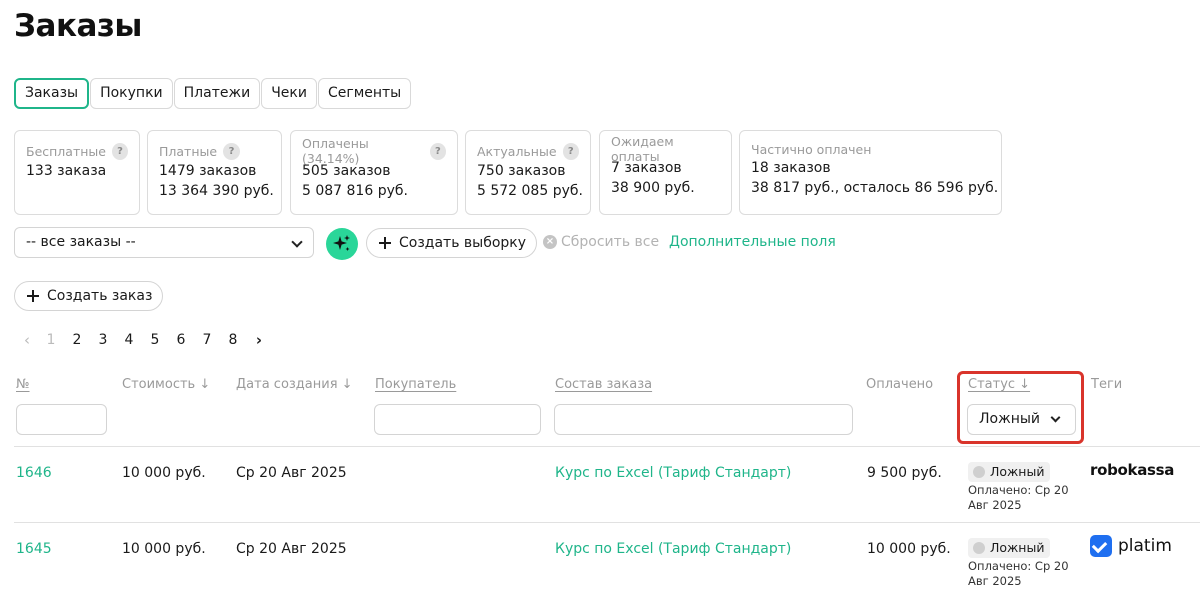 The height and width of the screenshot is (597, 1200). Describe the element at coordinates (81, 242) in the screenshot. I see `segment-select-value: -- все заказы --` at that location.